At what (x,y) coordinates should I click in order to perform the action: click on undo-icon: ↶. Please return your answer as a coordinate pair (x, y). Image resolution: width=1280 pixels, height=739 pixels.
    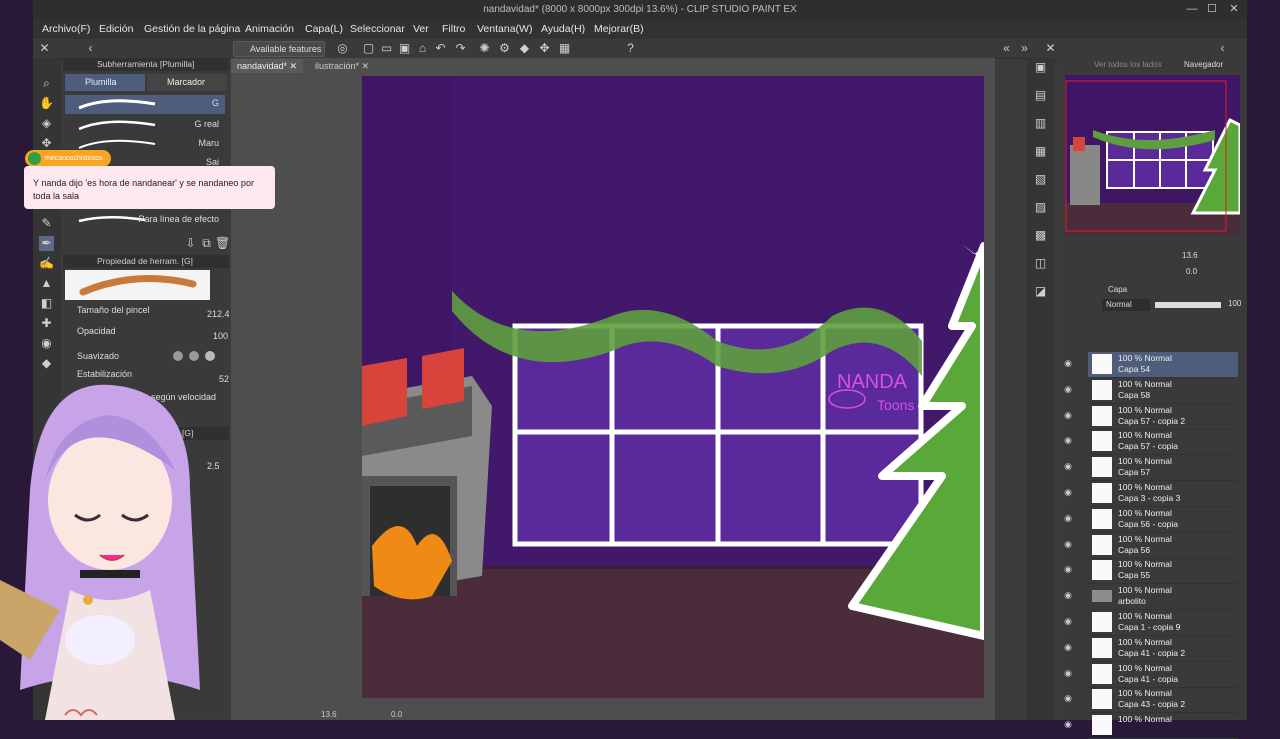
    Looking at the image, I should click on (440, 48).